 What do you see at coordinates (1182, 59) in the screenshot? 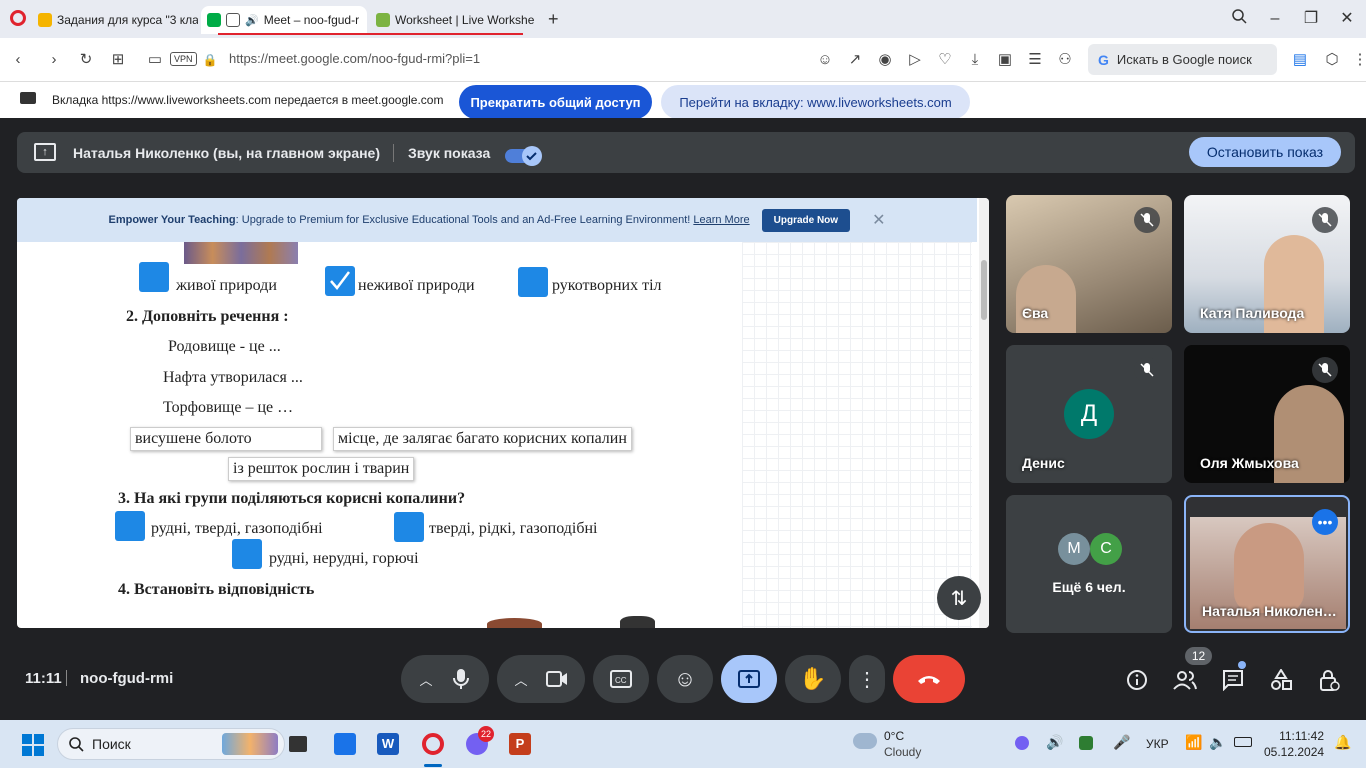
I see `google-search-field: G Искать в Google поиск` at bounding box center [1182, 59].